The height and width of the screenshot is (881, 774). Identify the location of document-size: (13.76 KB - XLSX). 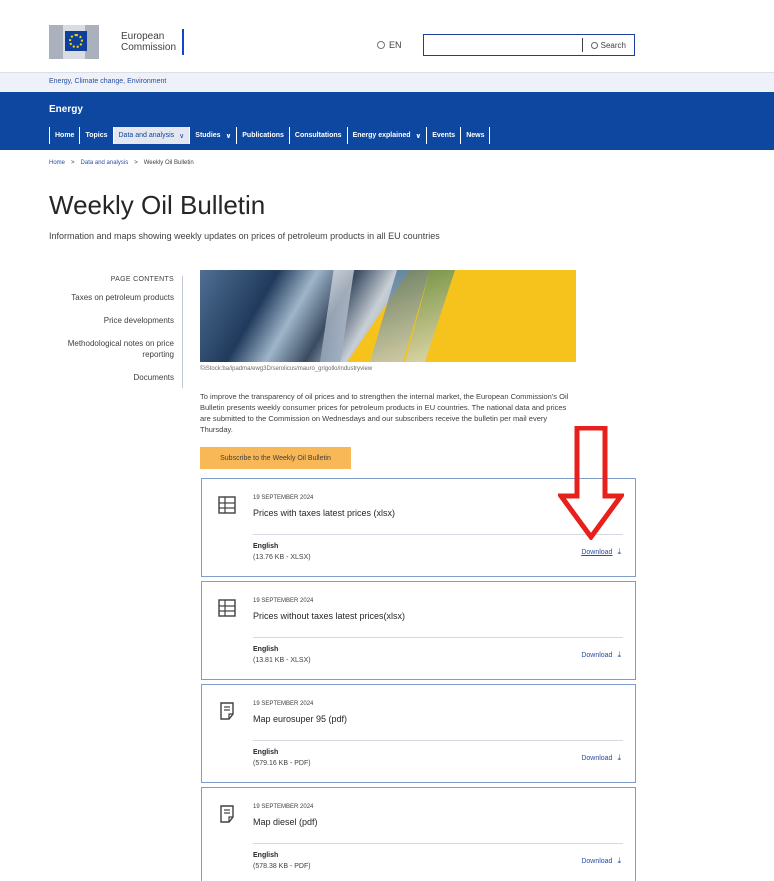
(282, 557).